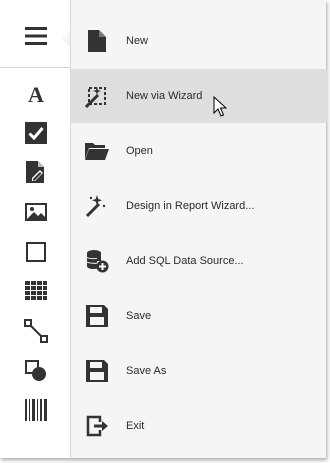 Image resolution: width=330 pixels, height=463 pixels. What do you see at coordinates (146, 371) in the screenshot?
I see `menu-item-label: Save As` at bounding box center [146, 371].